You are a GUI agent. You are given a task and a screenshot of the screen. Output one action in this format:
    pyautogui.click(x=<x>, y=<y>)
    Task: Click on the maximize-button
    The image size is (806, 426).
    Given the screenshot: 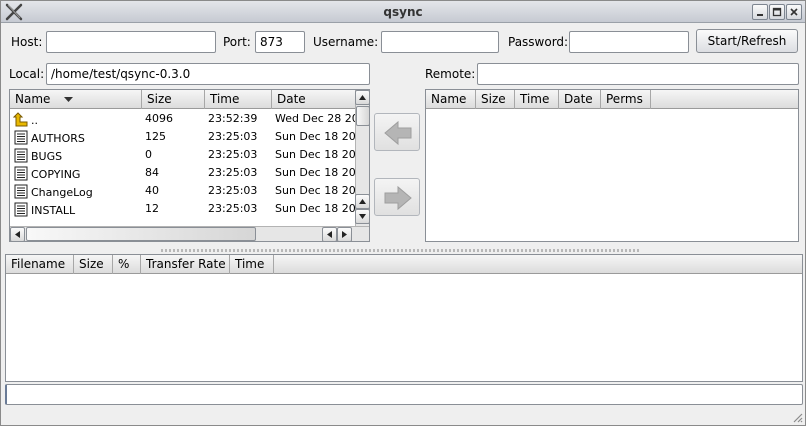 What is the action you would take?
    pyautogui.click(x=777, y=12)
    